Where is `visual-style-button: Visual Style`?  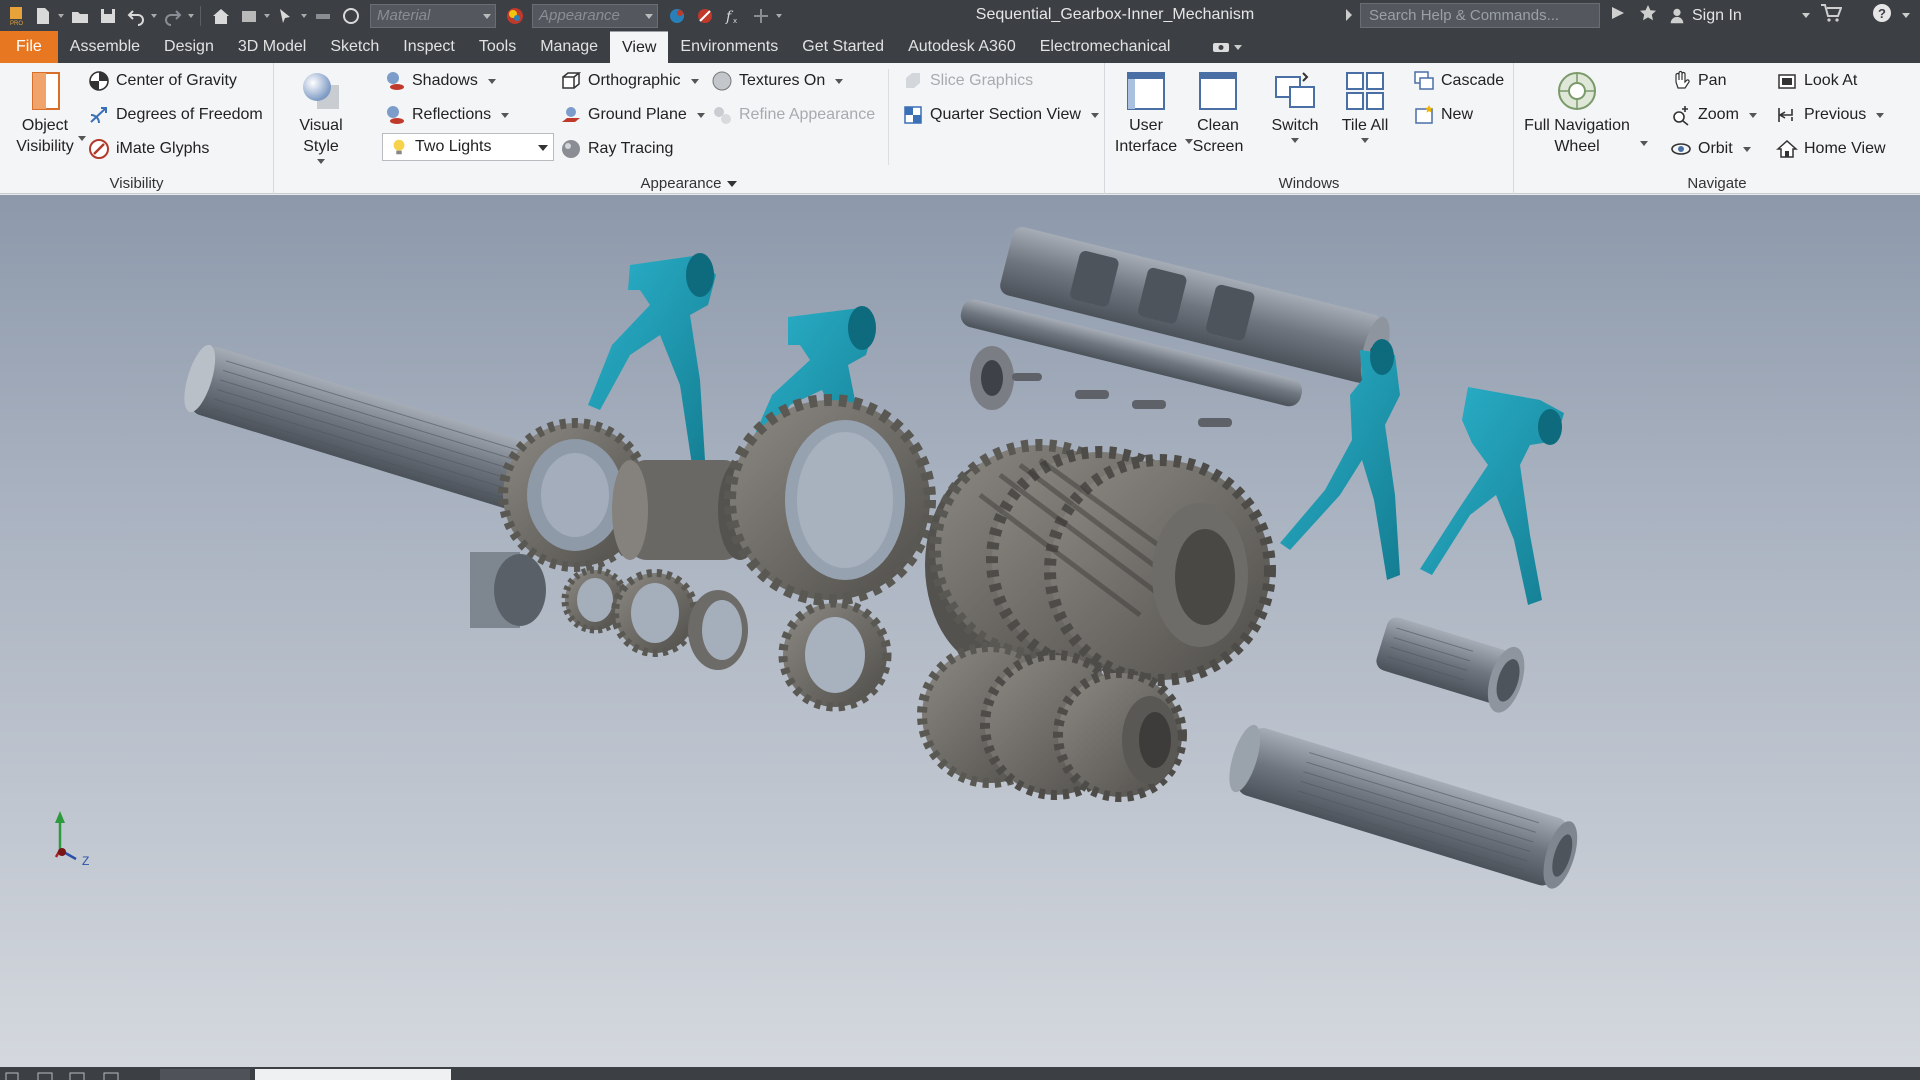 visual-style-button: Visual Style is located at coordinates (321, 116).